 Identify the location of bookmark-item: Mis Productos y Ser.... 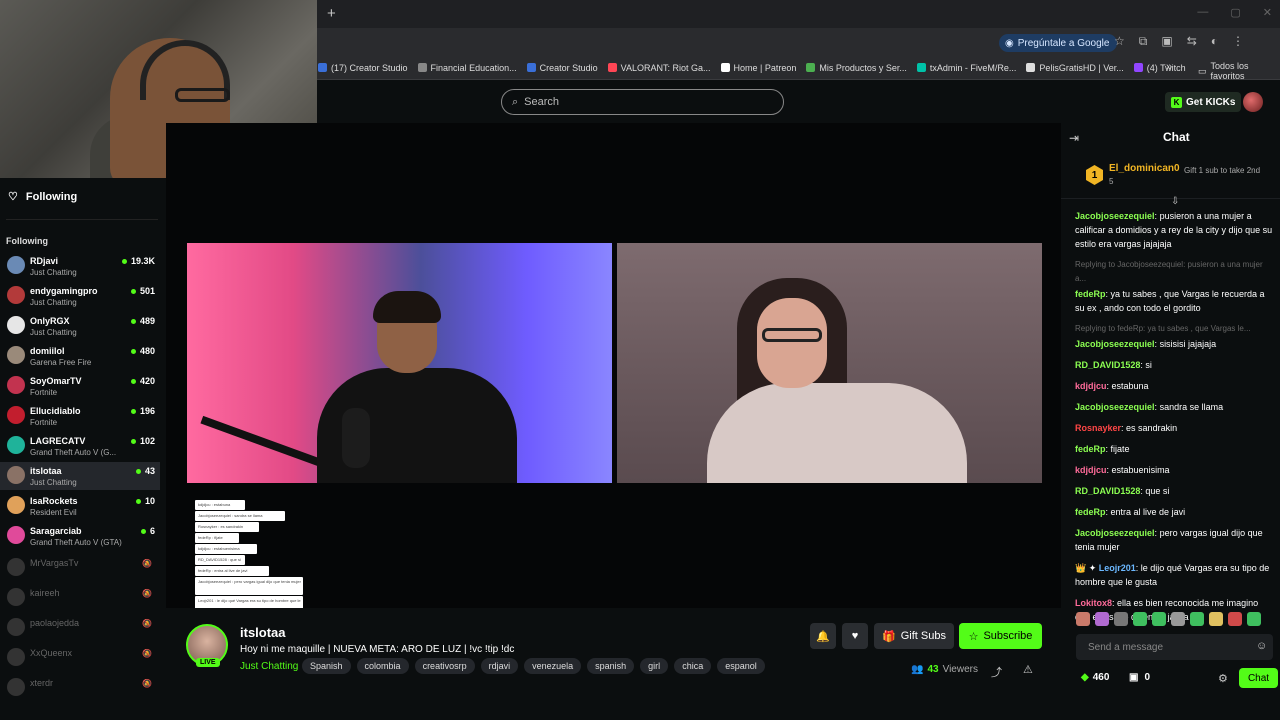
(856, 68).